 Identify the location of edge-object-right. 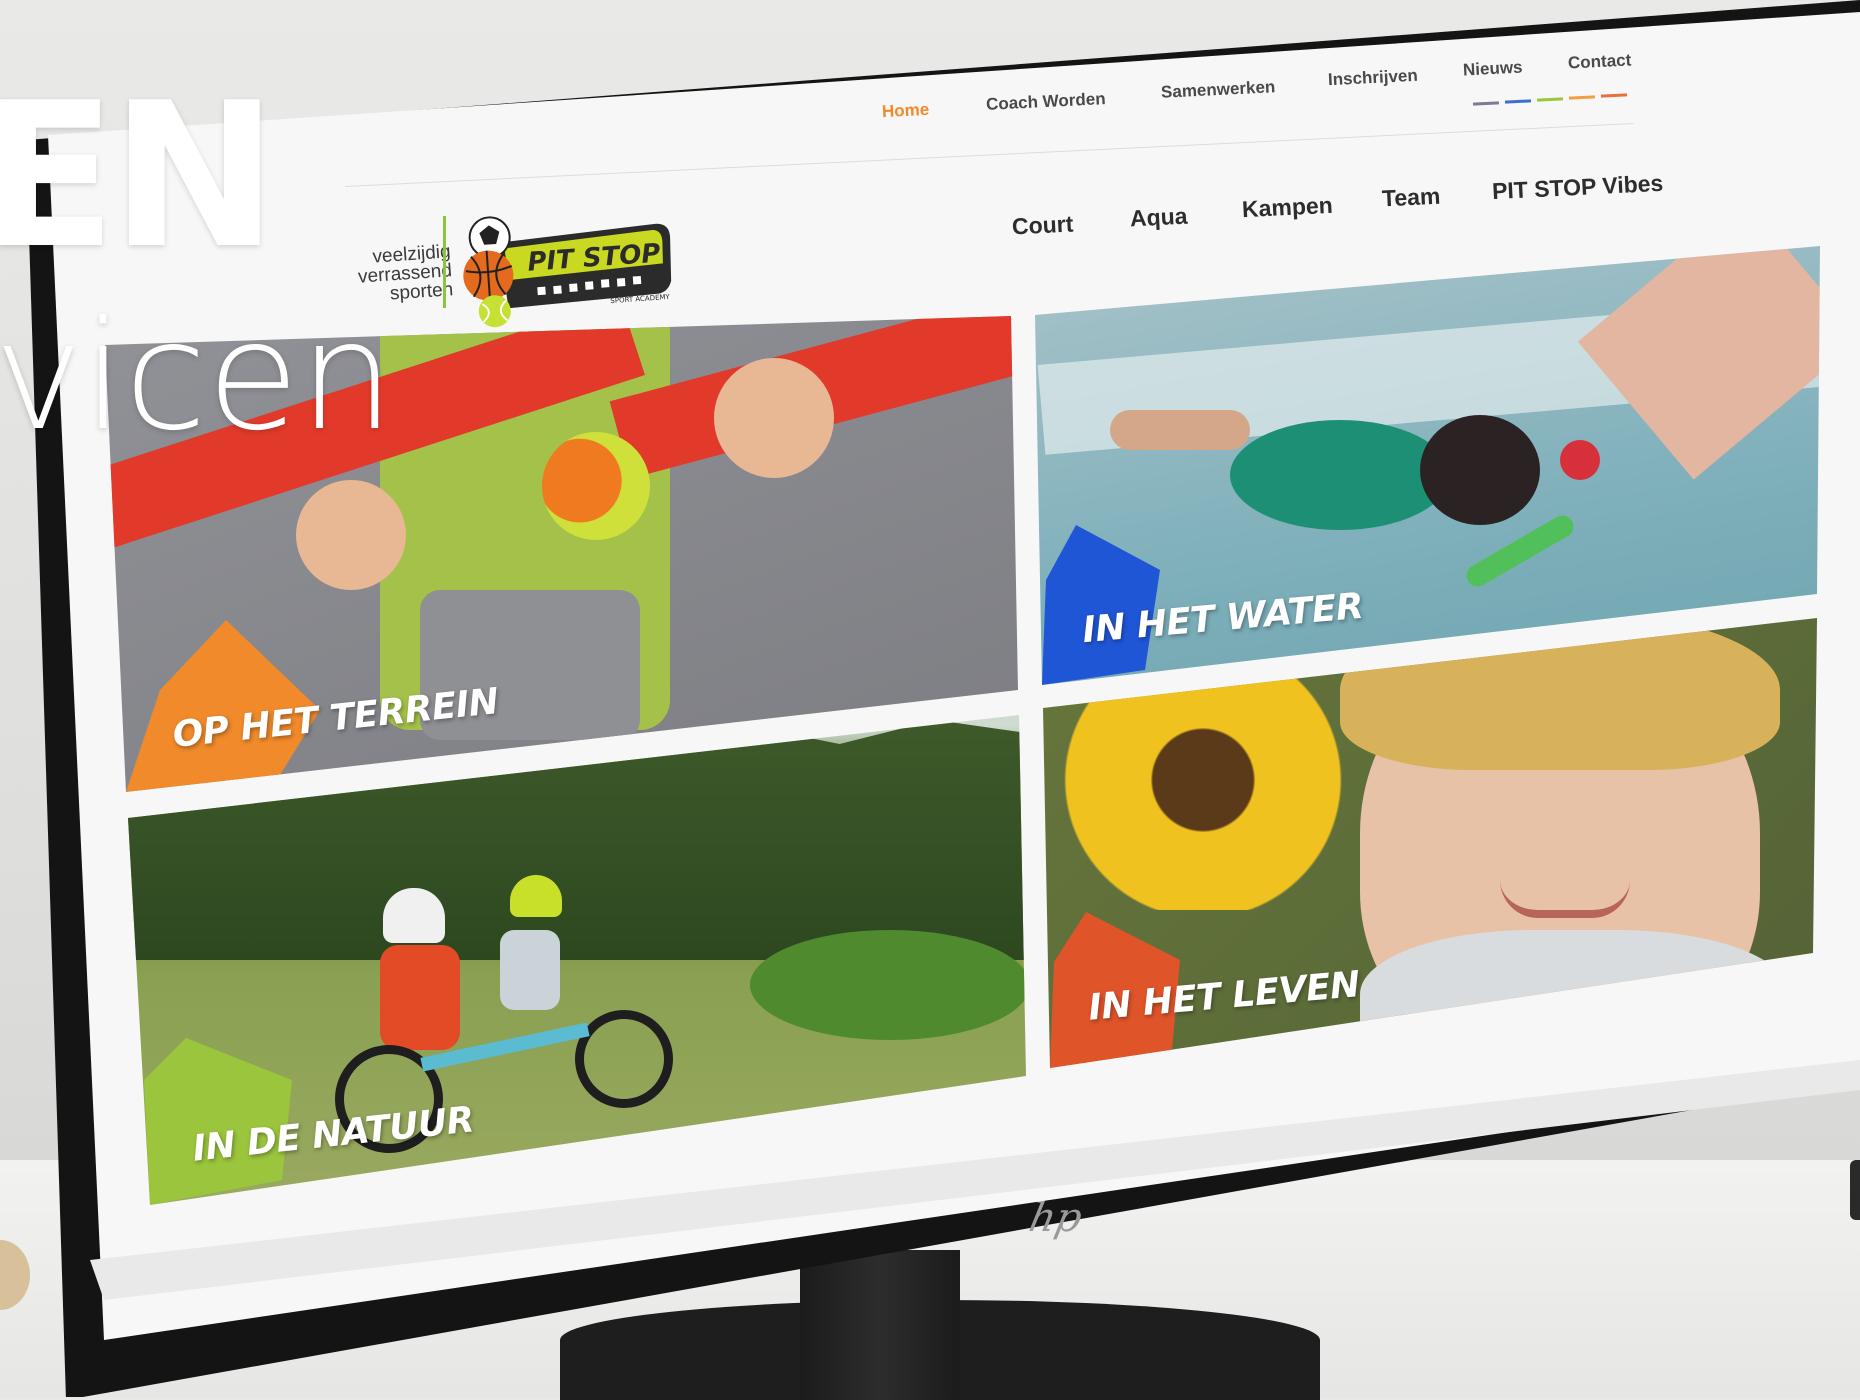
(1855, 1190).